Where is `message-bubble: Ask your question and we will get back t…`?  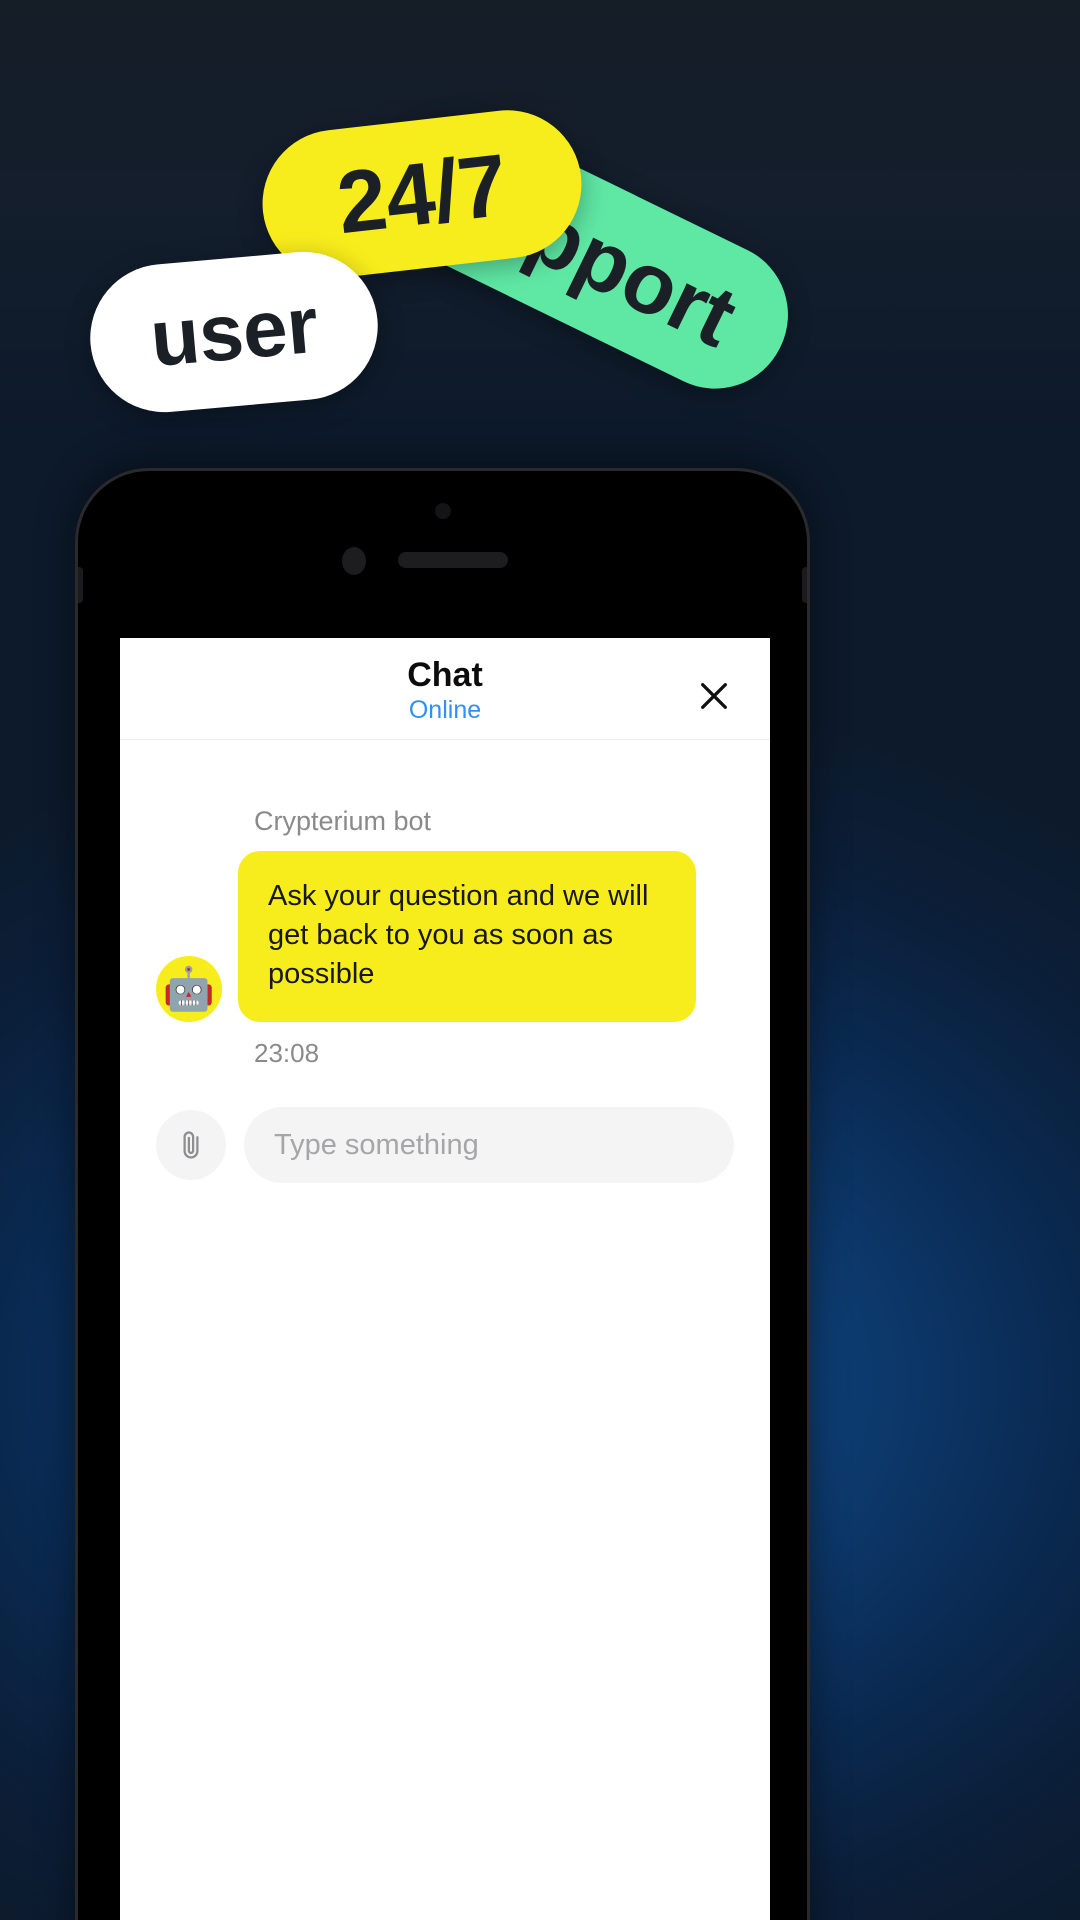
message-bubble: Ask your question and we will get back t… is located at coordinates (467, 937).